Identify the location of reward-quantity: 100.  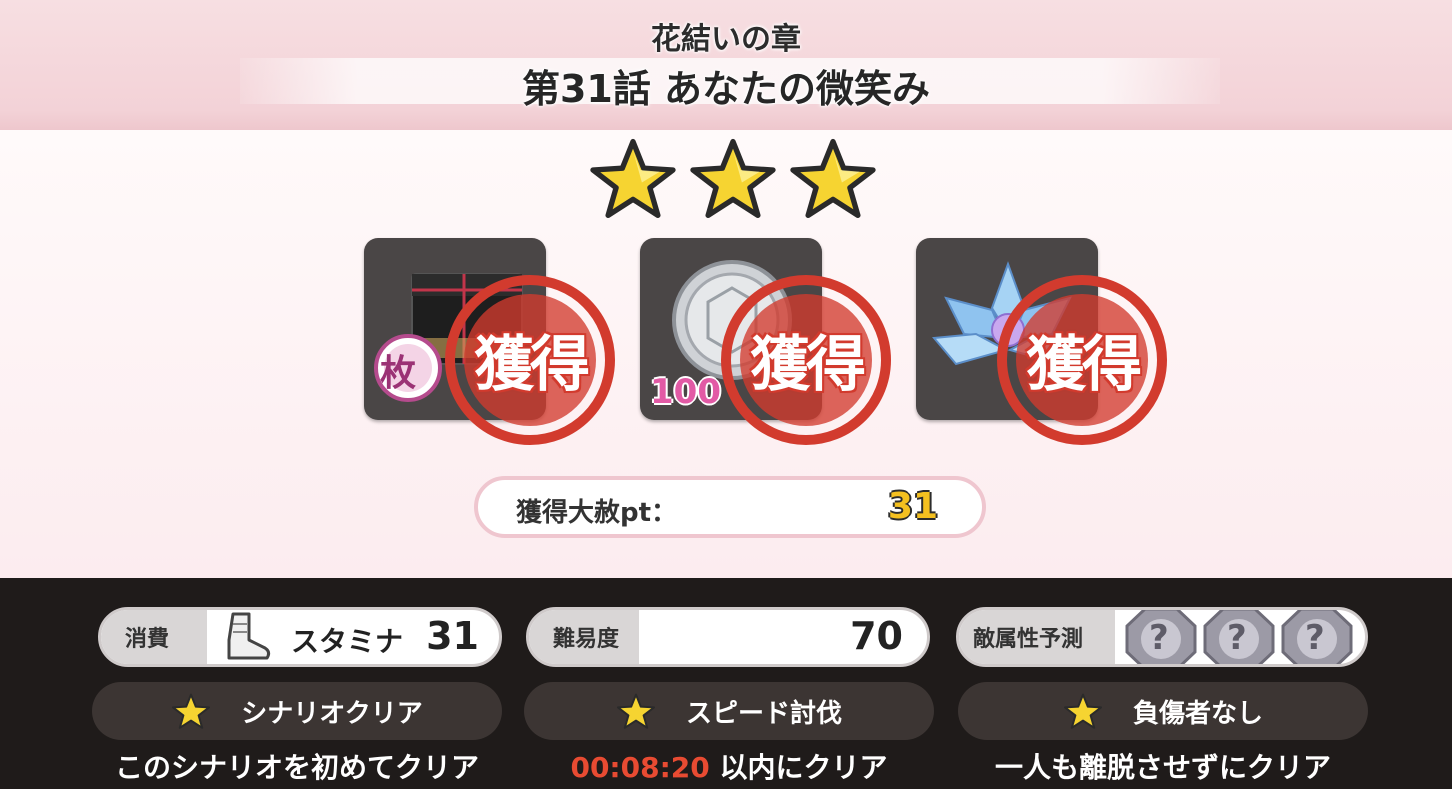
(685, 392).